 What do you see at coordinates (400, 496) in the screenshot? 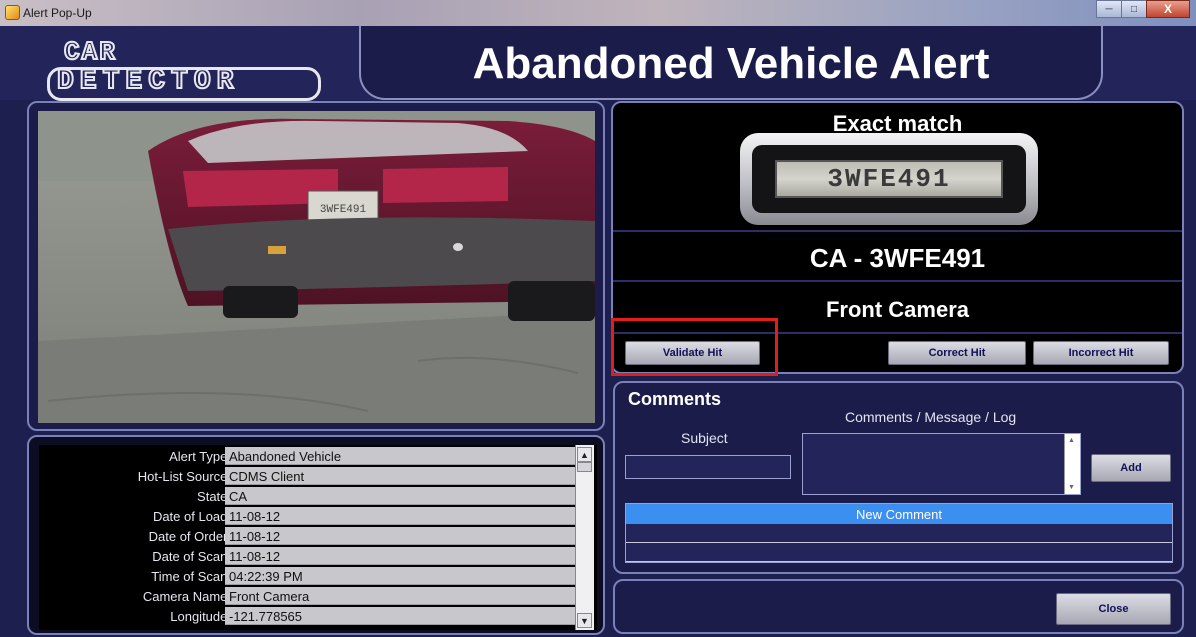
I see `detail-value: CA` at bounding box center [400, 496].